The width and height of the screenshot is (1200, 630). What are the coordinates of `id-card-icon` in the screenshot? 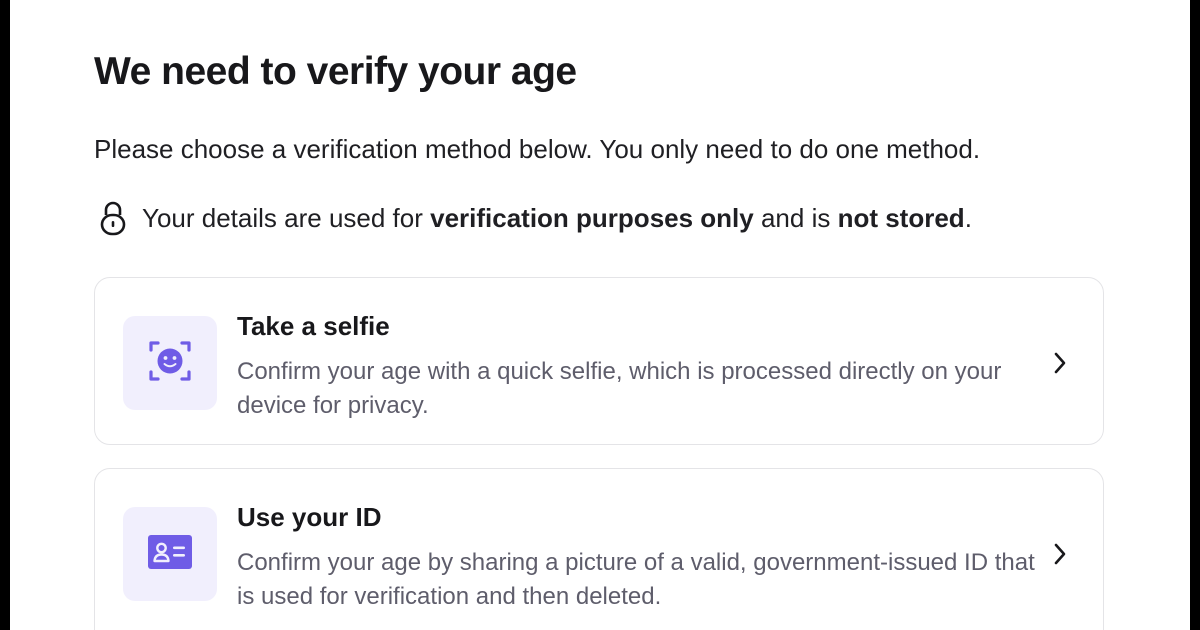 It's located at (170, 554).